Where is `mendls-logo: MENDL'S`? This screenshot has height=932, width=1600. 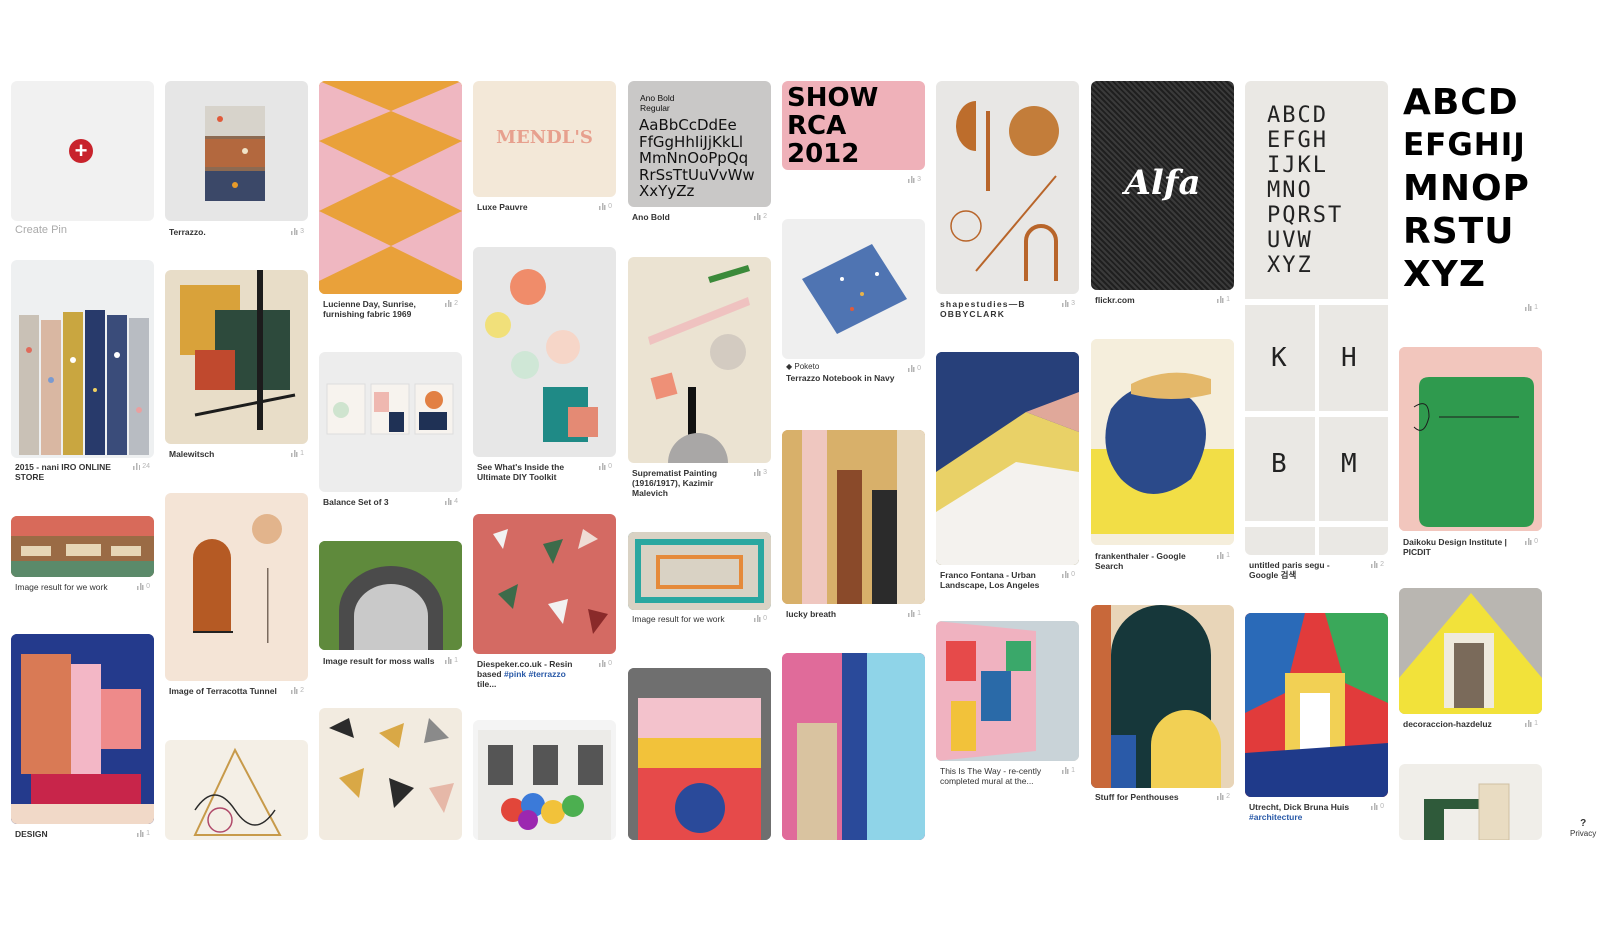 mendls-logo: MENDL'S is located at coordinates (544, 137).